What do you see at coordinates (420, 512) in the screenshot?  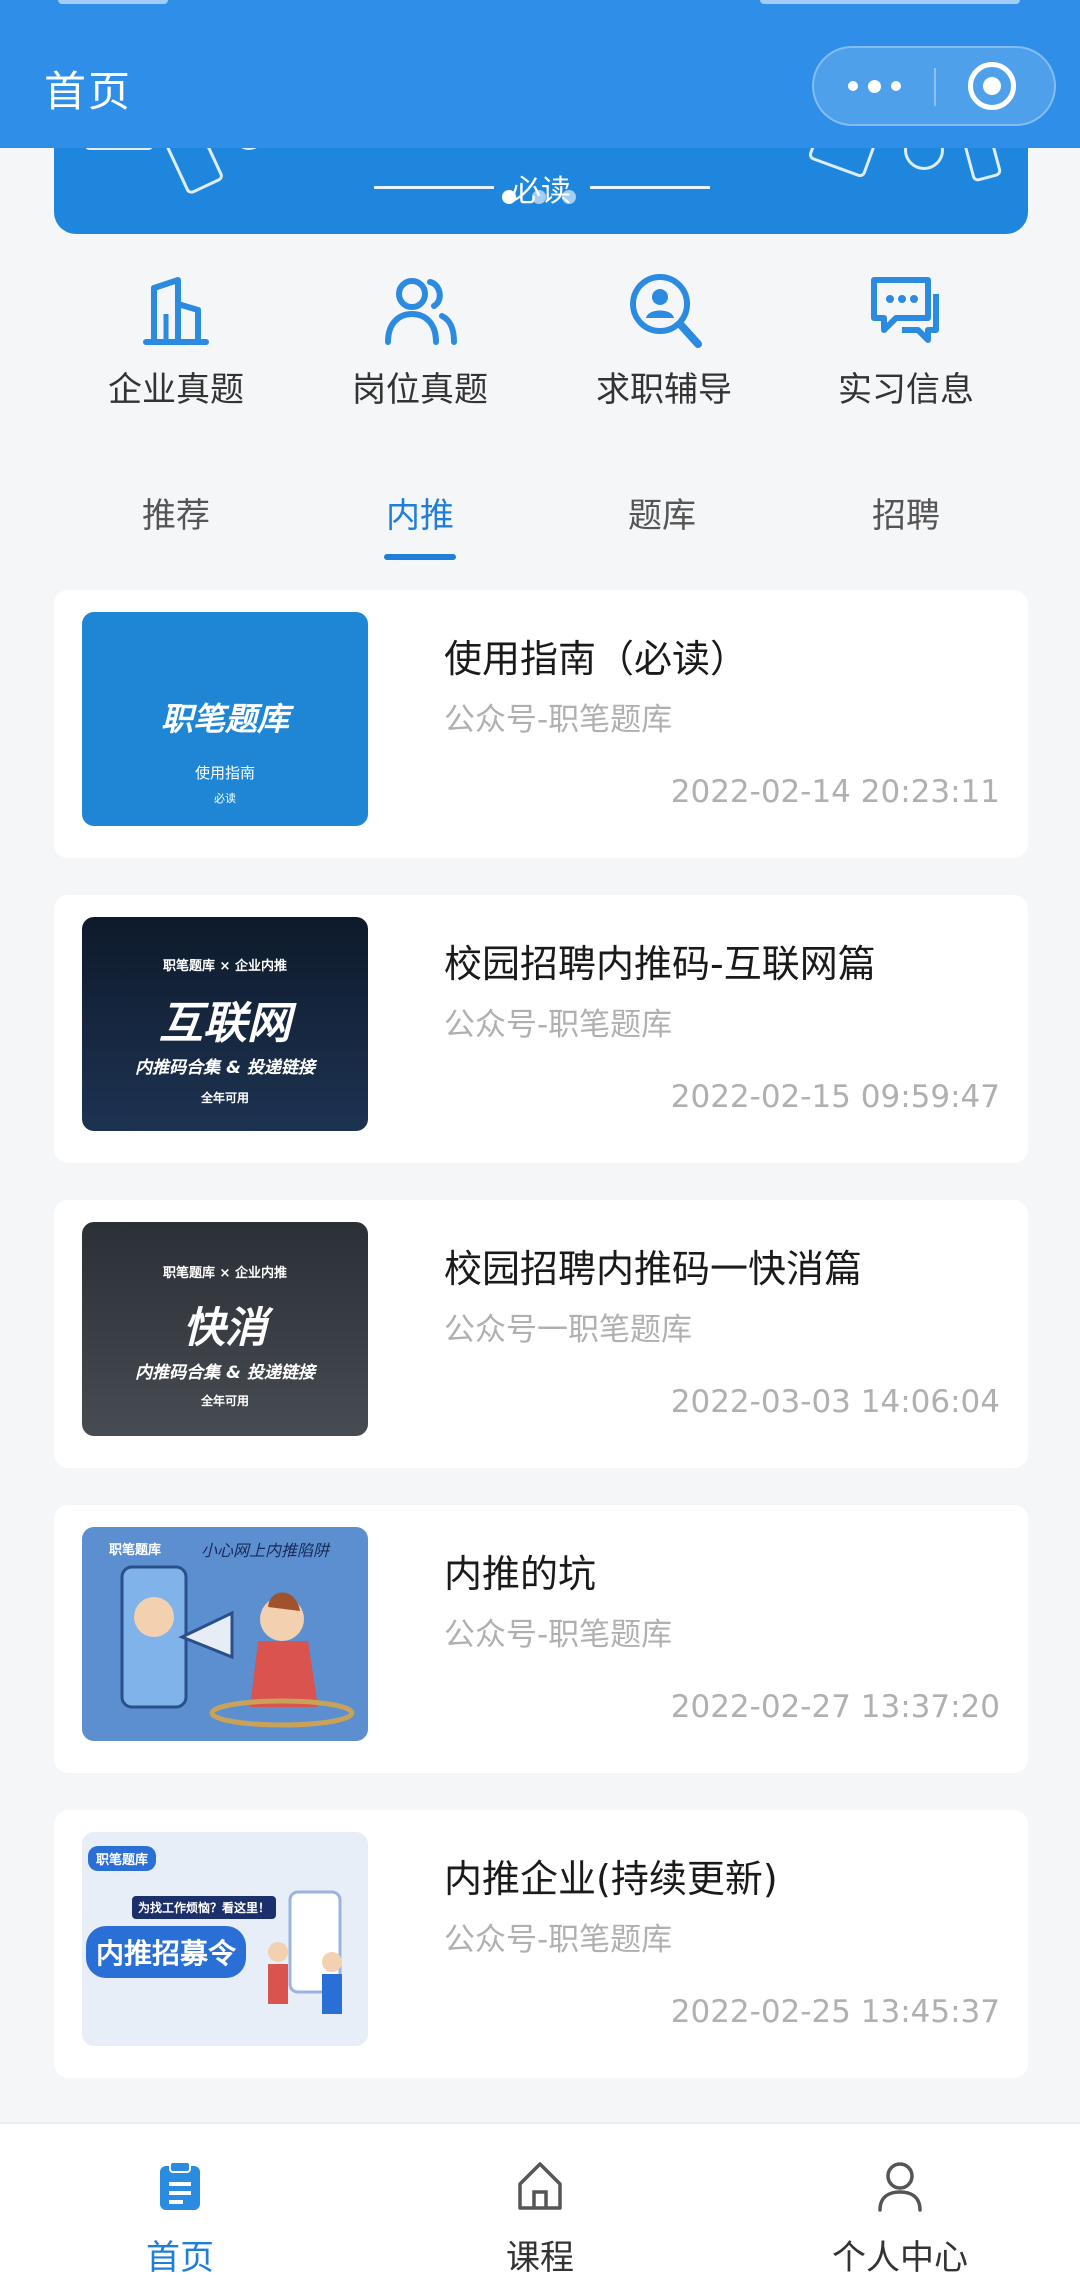 I see `tab-referral: 内推` at bounding box center [420, 512].